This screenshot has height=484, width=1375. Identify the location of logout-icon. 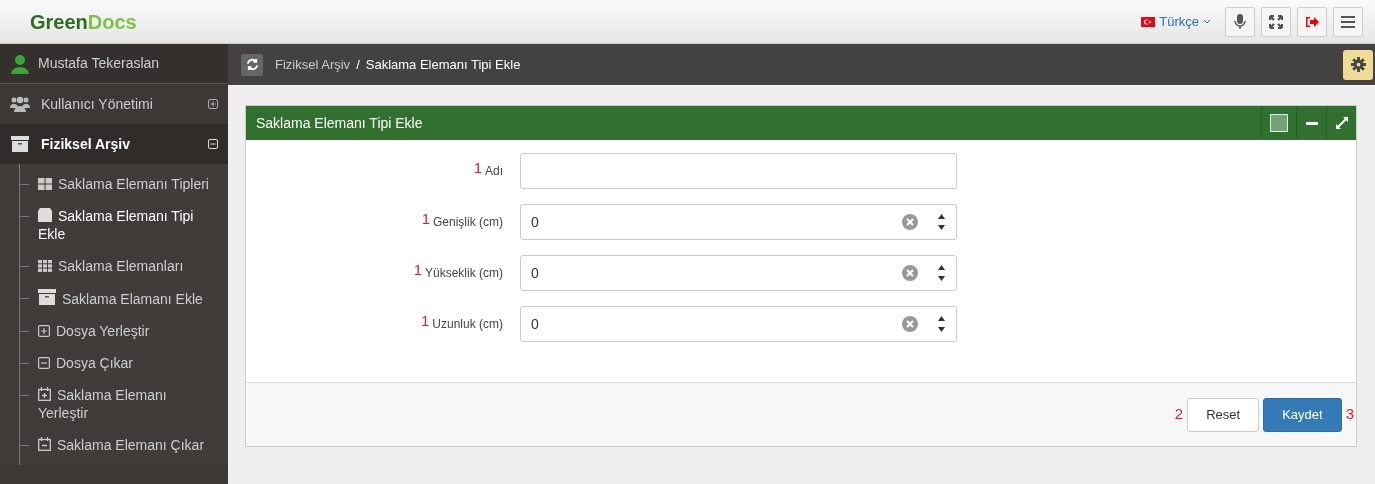
(1312, 21).